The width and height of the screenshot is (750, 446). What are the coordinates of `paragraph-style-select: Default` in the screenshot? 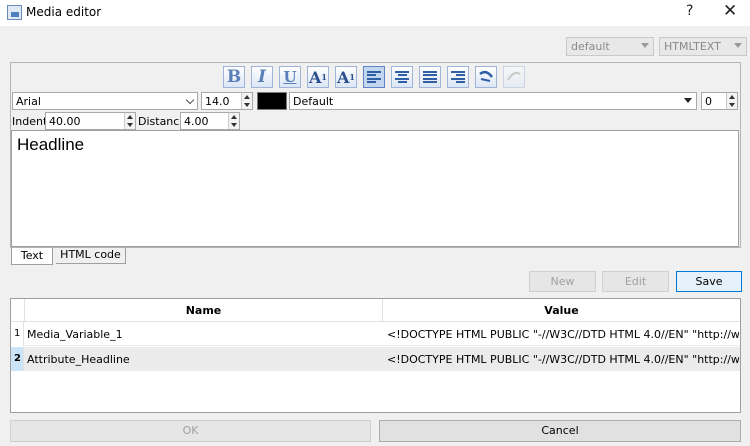 It's located at (493, 101).